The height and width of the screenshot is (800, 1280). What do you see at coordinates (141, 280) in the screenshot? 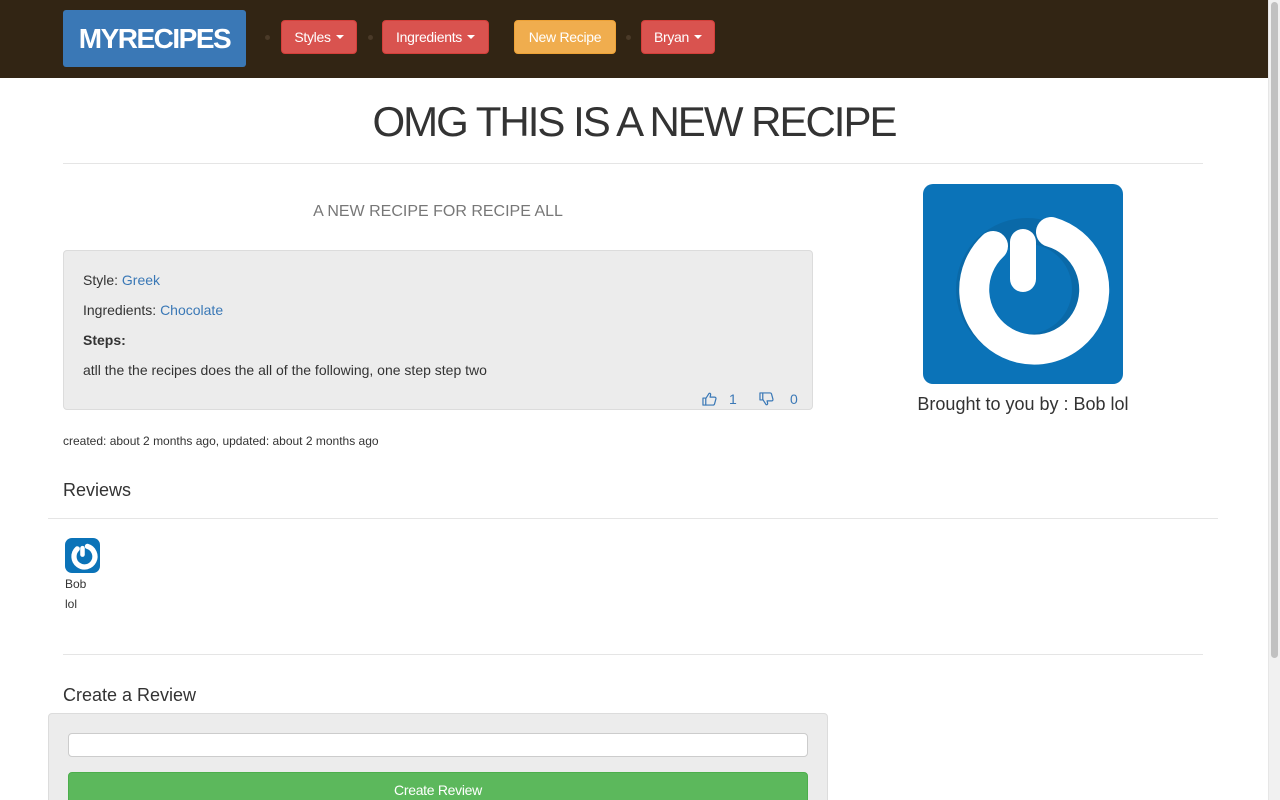
I see `style-link: Greek` at bounding box center [141, 280].